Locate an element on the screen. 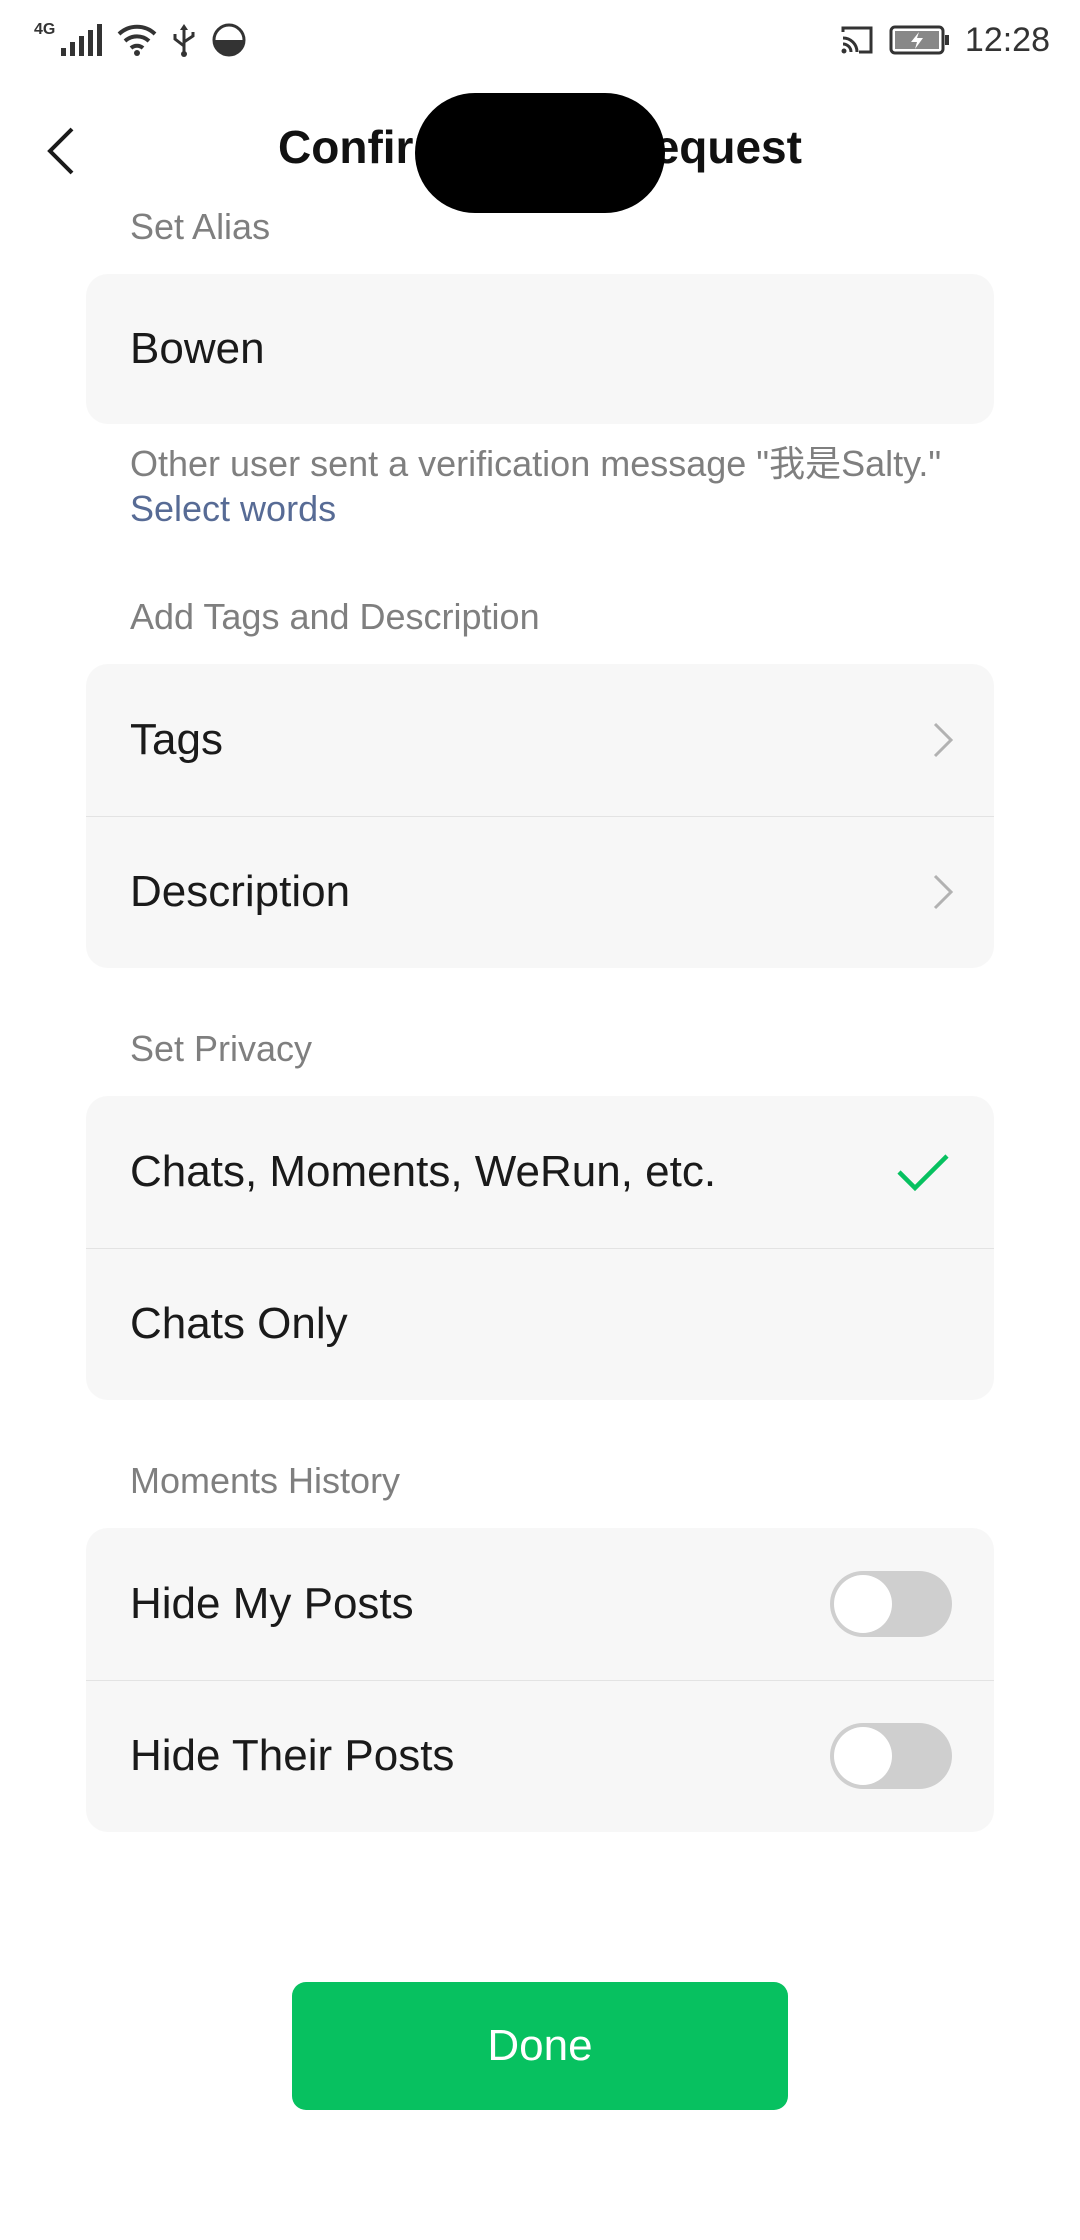 The width and height of the screenshot is (1080, 2240). tags-card: Tags Description is located at coordinates (540, 816).